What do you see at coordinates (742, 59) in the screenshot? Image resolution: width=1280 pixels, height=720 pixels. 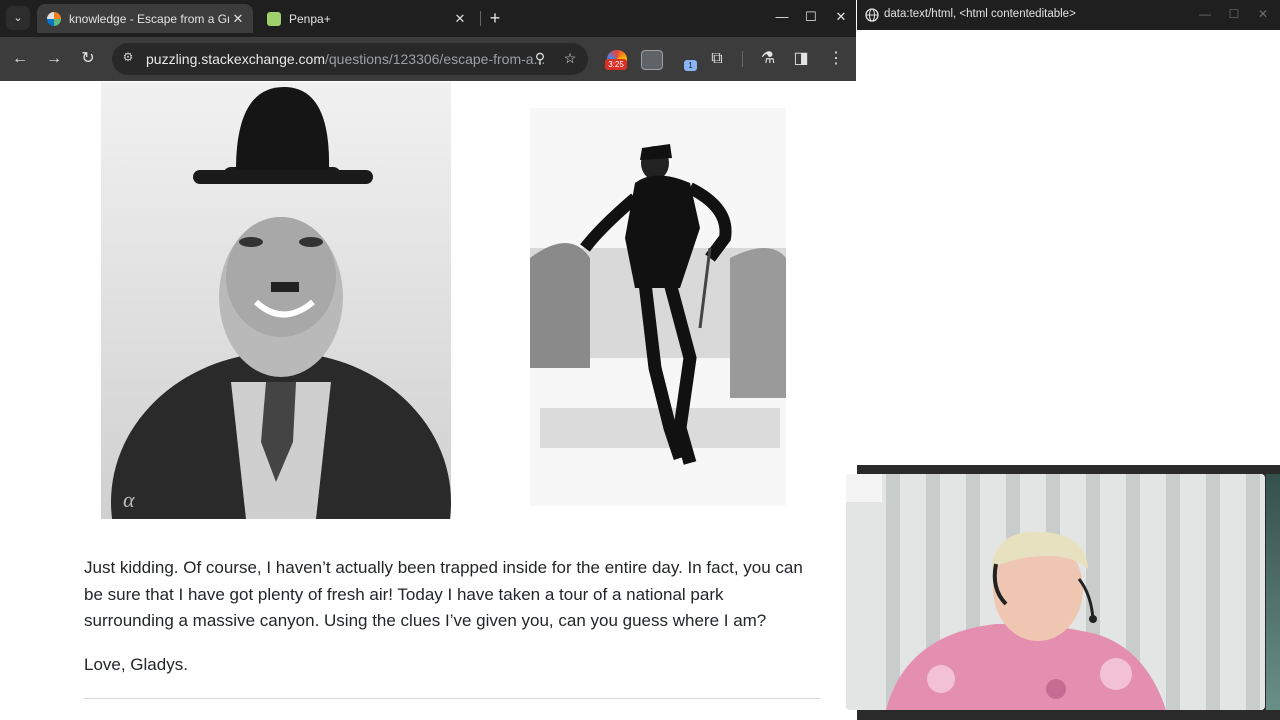 I see `toolbar-separator` at bounding box center [742, 59].